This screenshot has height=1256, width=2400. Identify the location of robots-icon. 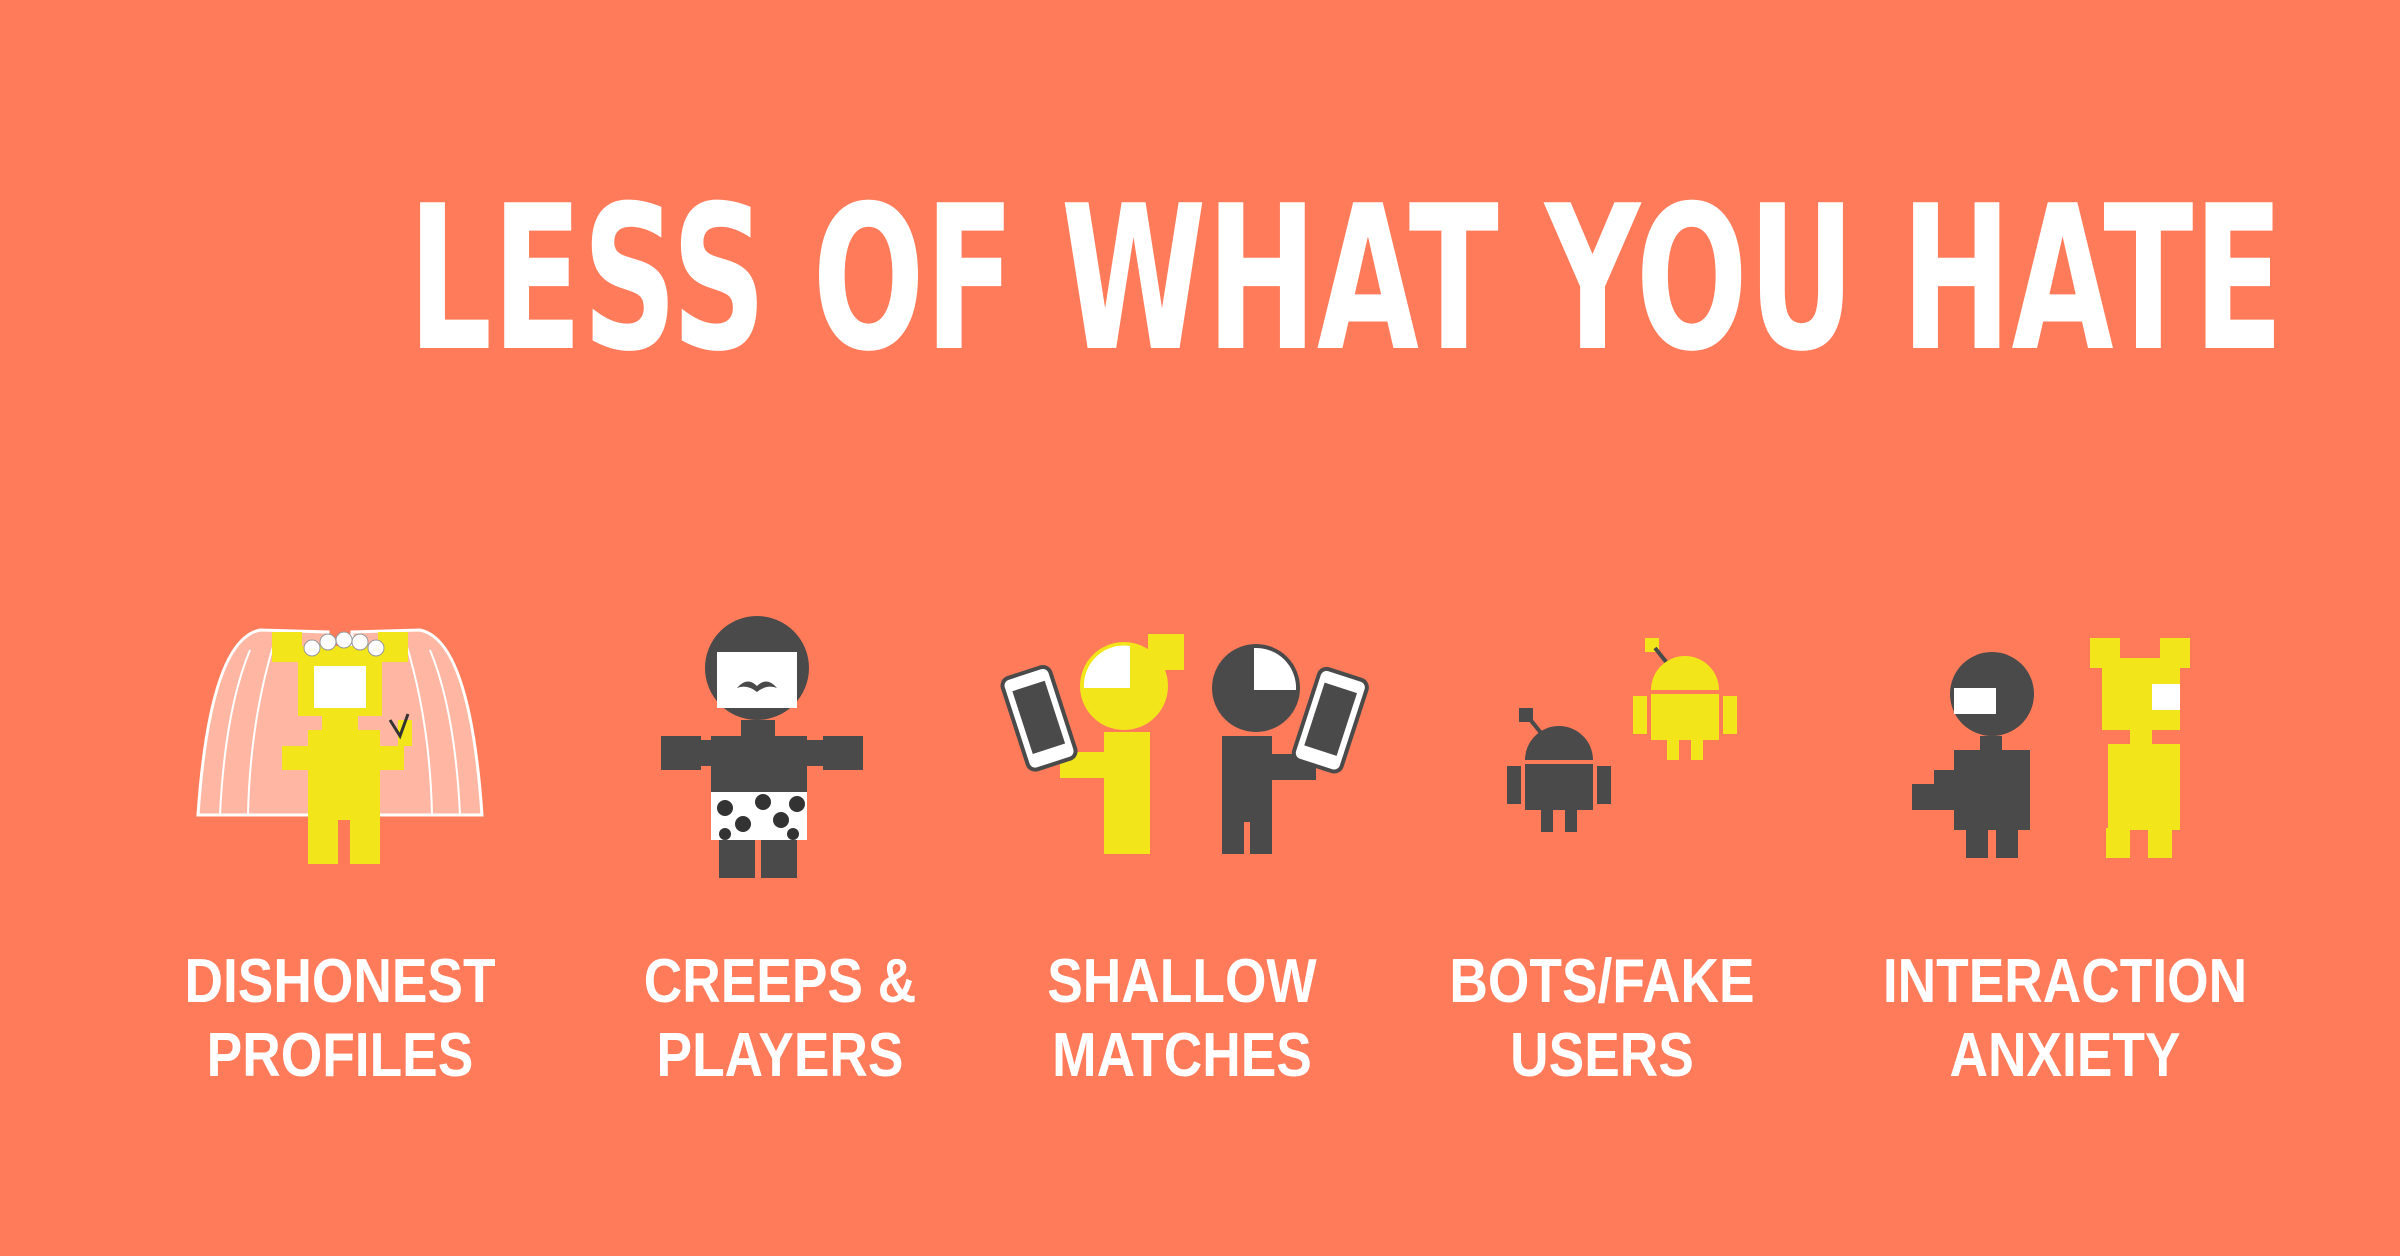
(1622, 735).